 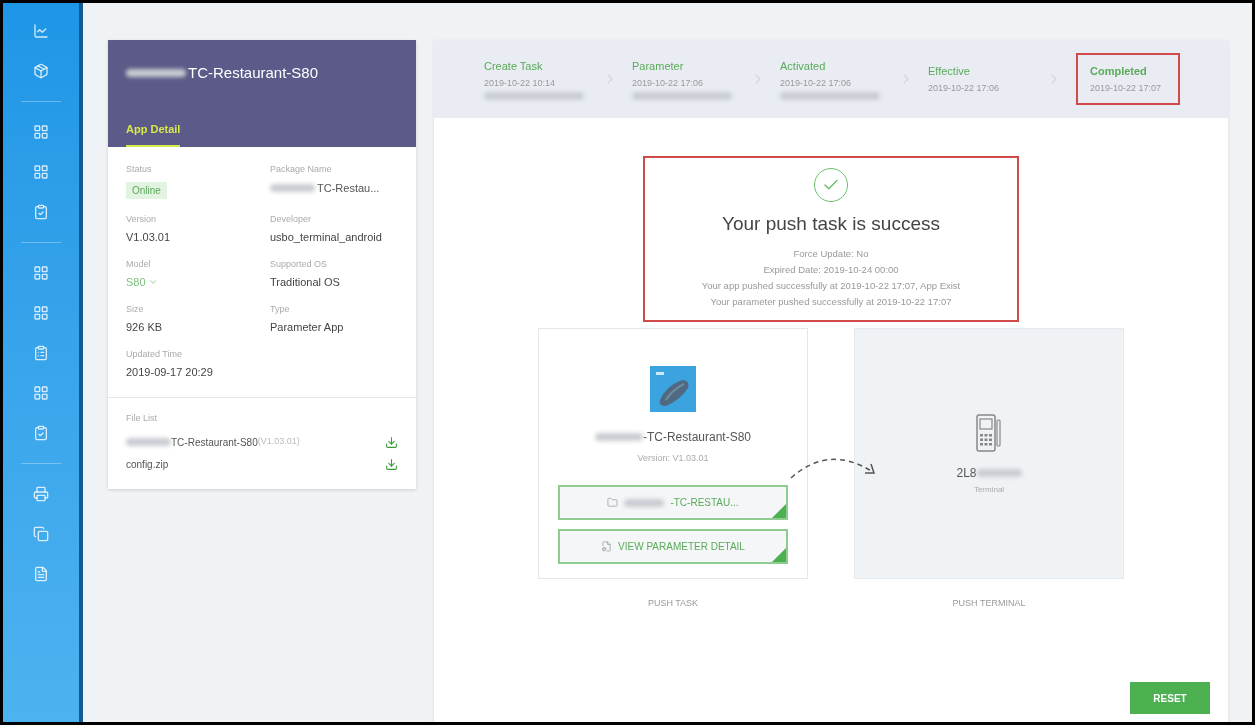 What do you see at coordinates (142, 418) in the screenshot?
I see `file-list-label: File List` at bounding box center [142, 418].